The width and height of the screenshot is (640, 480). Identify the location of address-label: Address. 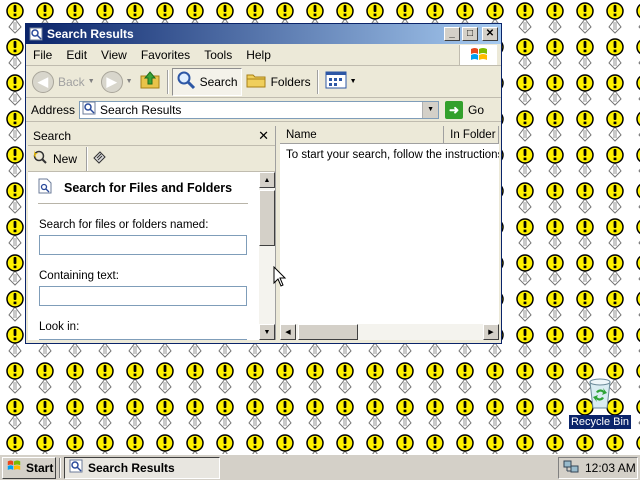
(53, 109).